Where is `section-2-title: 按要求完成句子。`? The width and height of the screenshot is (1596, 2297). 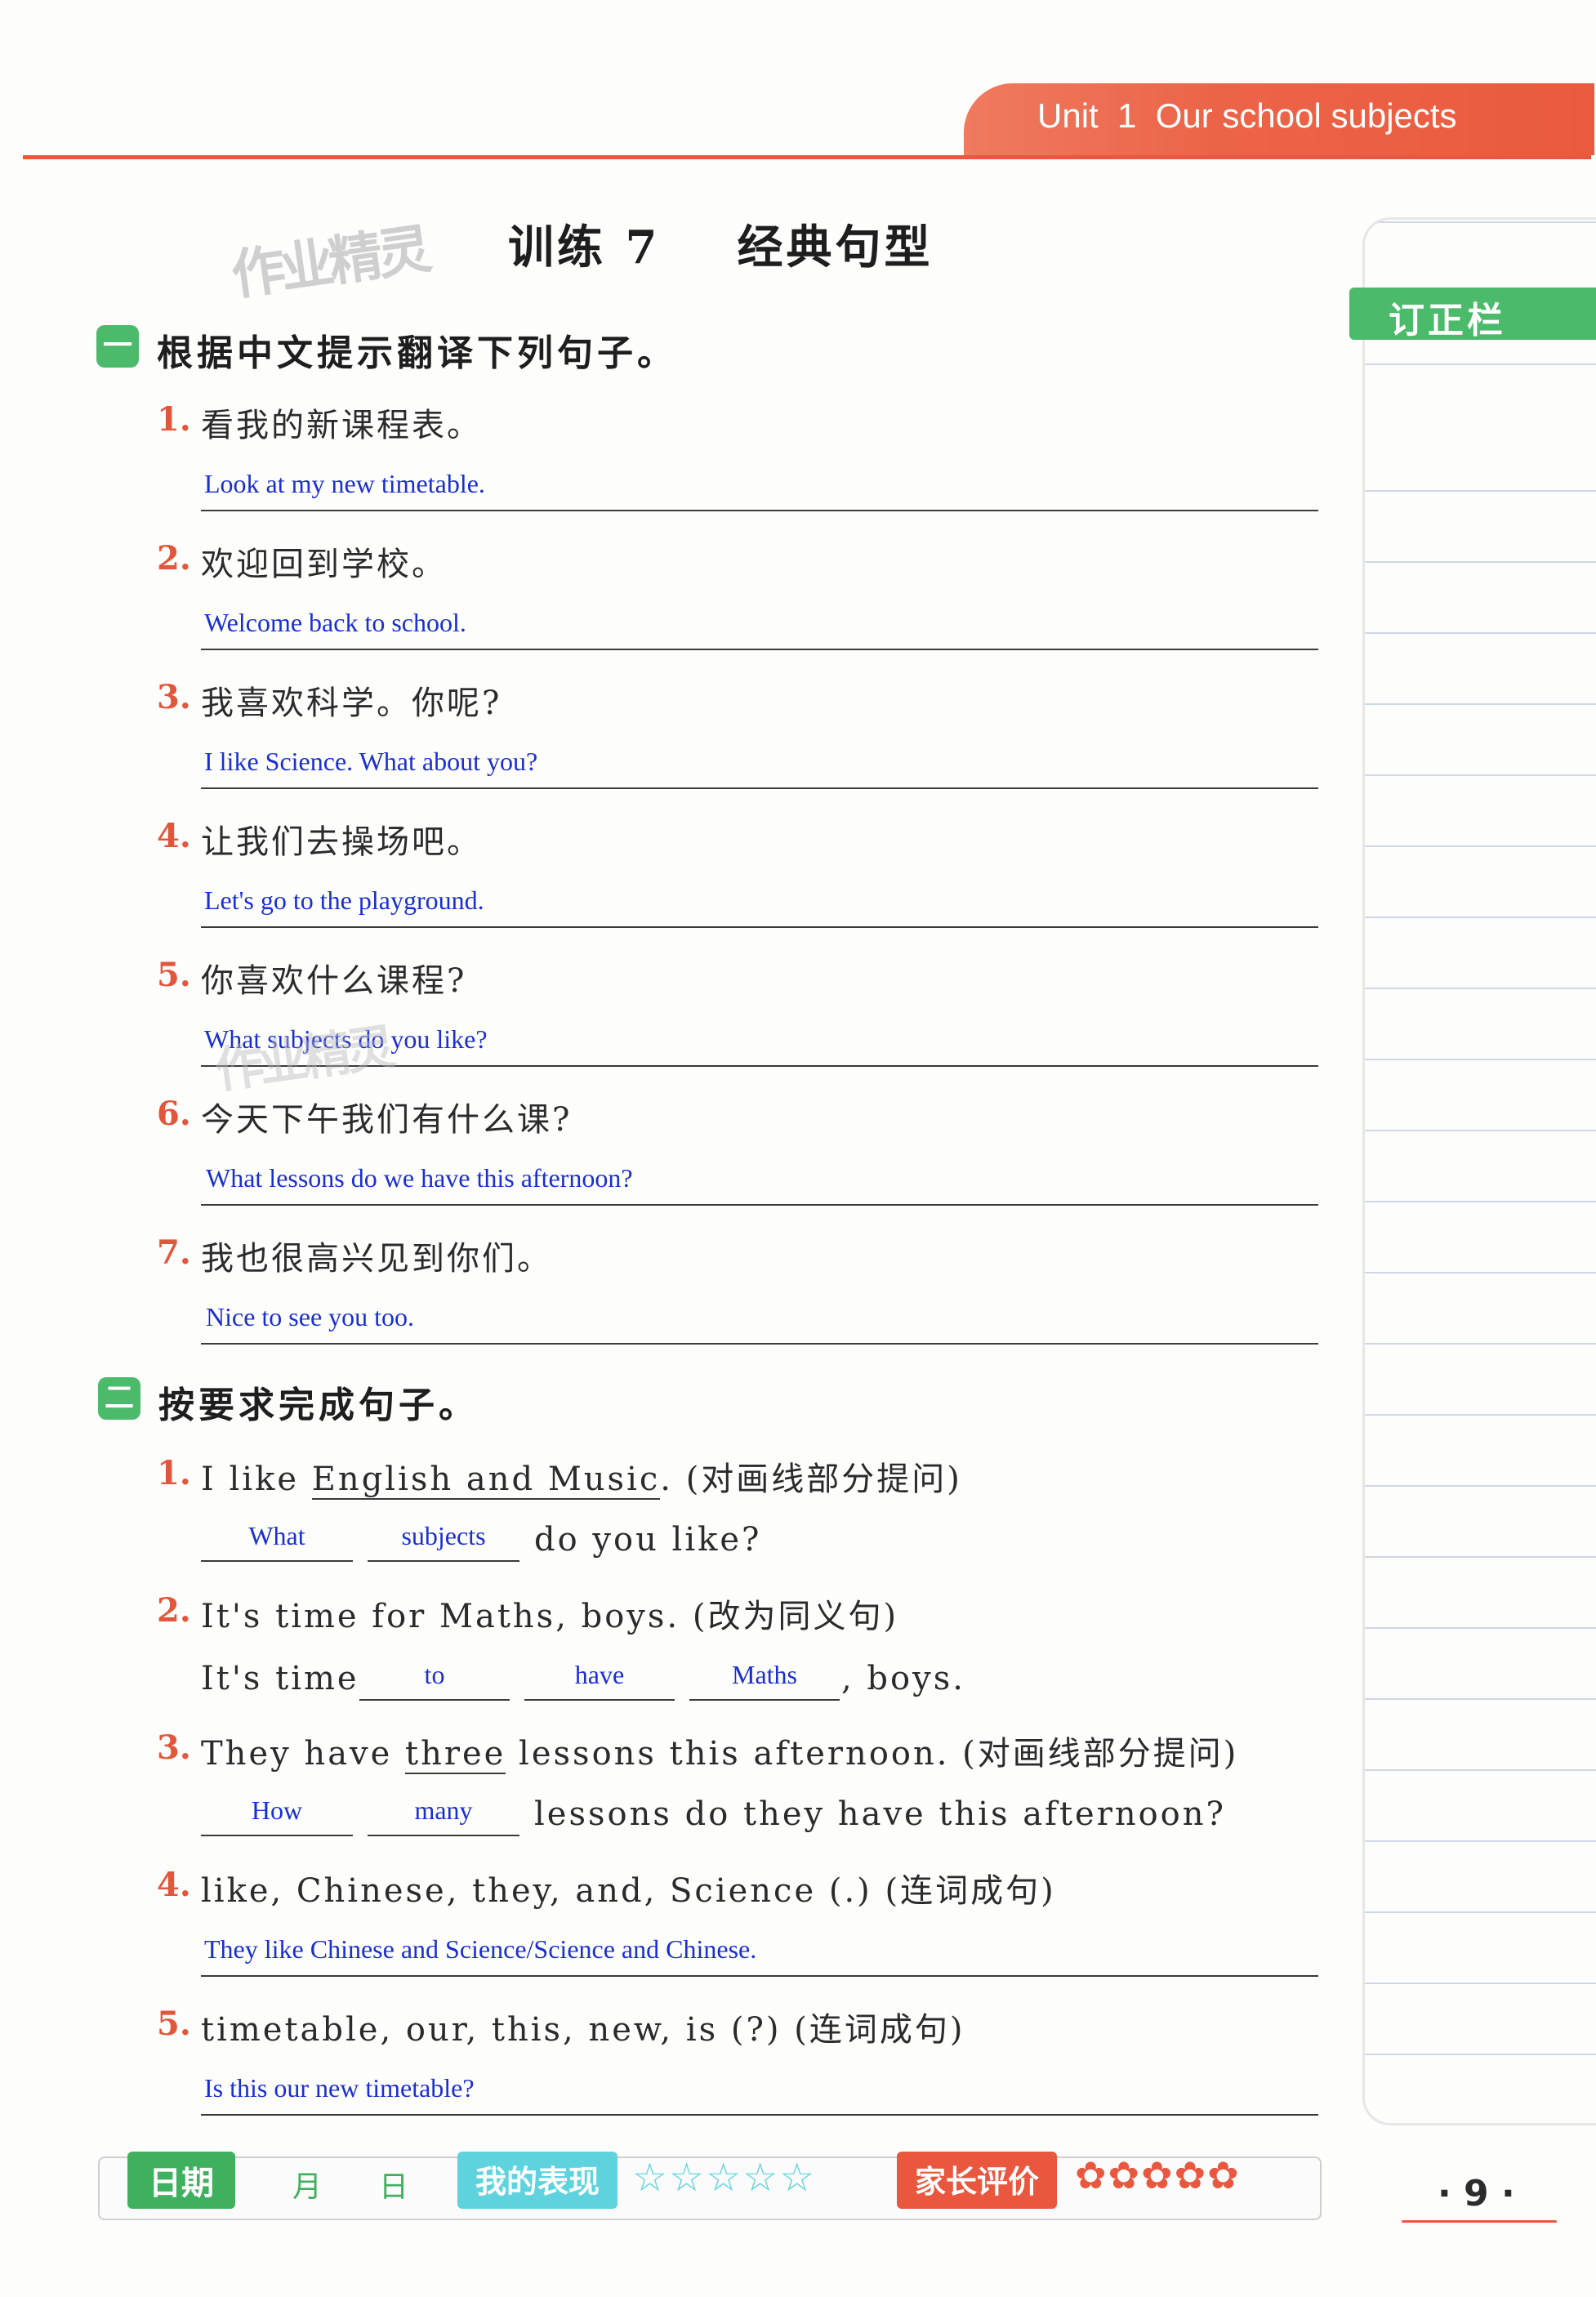 section-2-title: 按要求完成句子。 is located at coordinates (318, 1405).